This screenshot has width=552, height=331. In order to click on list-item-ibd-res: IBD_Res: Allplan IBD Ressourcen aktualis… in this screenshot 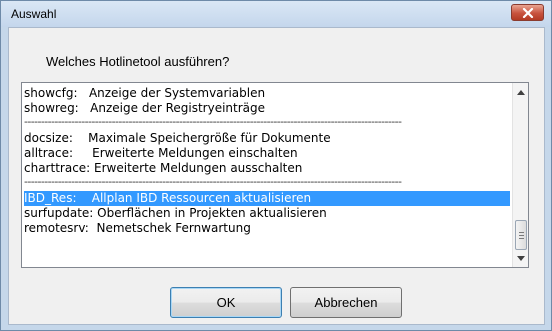, I will do `click(267, 198)`.